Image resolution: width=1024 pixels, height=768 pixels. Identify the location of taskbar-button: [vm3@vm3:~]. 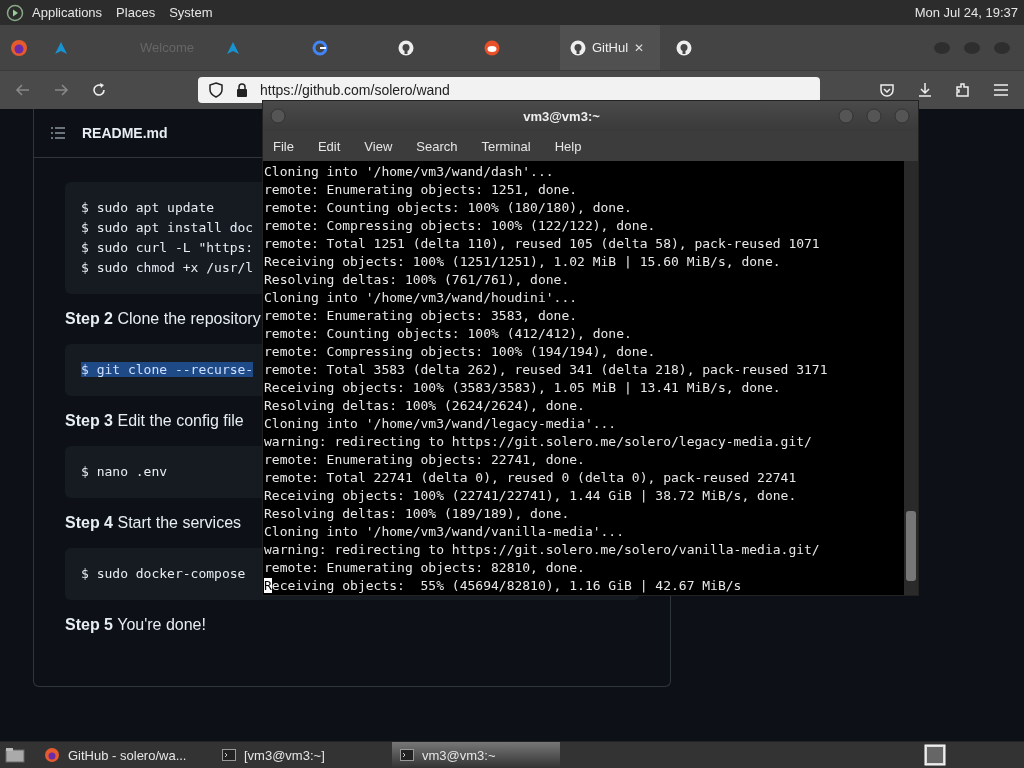
(298, 755).